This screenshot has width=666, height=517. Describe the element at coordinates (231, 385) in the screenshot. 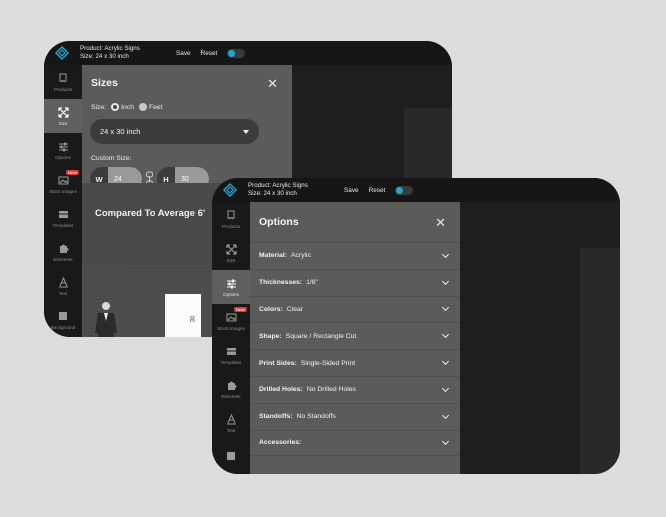

I see `puzzle-icon` at that location.